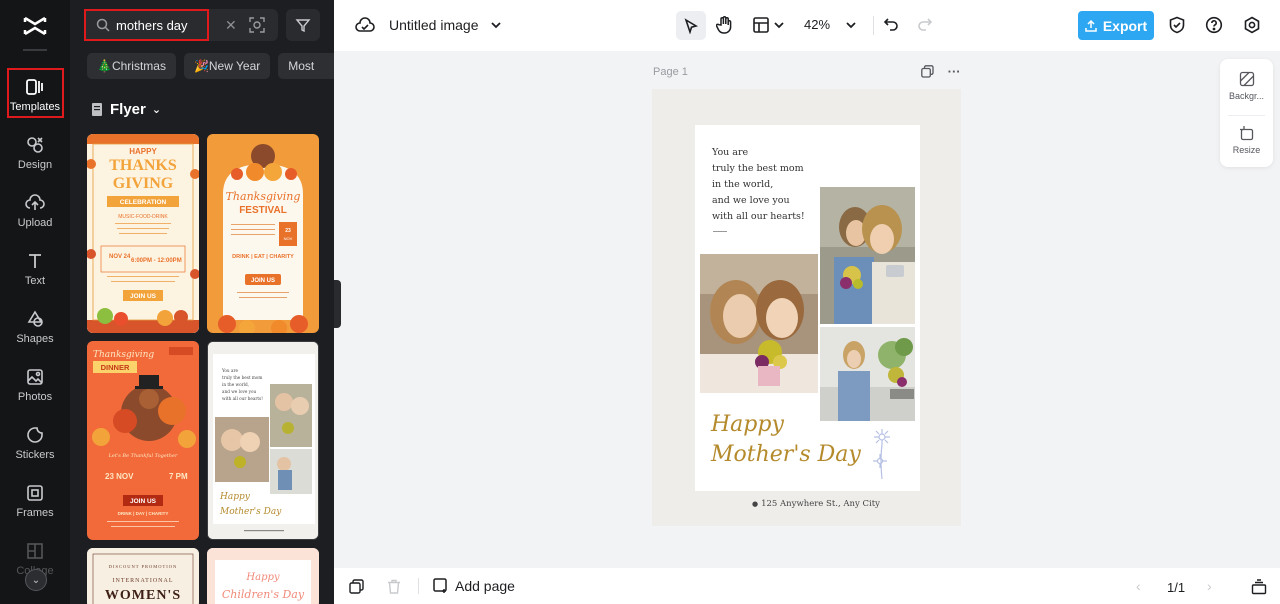 Image resolution: width=1280 pixels, height=604 pixels. What do you see at coordinates (156, 261) in the screenshot?
I see `thumb-text: 6:00PM - 12:00PM` at bounding box center [156, 261].